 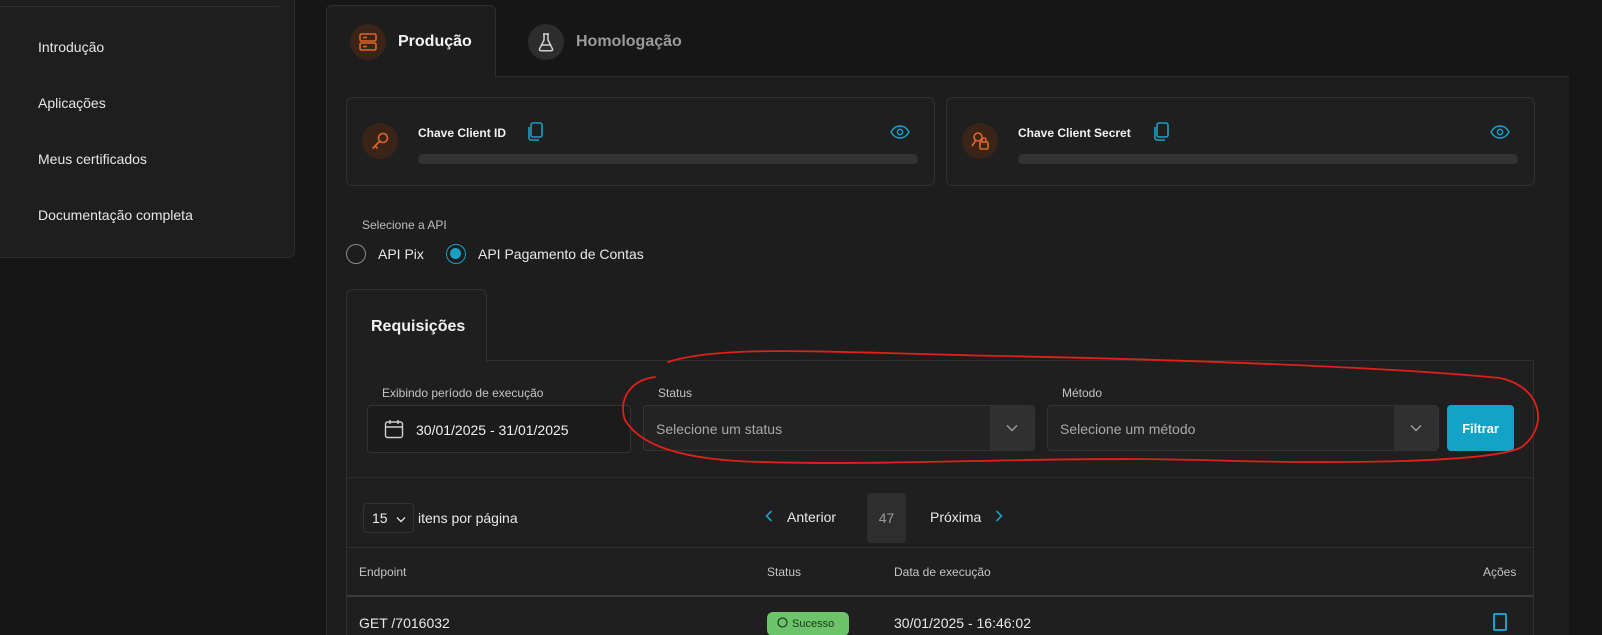 What do you see at coordinates (115, 215) in the screenshot?
I see `sidebar-item-documentacao: Documentação completa` at bounding box center [115, 215].